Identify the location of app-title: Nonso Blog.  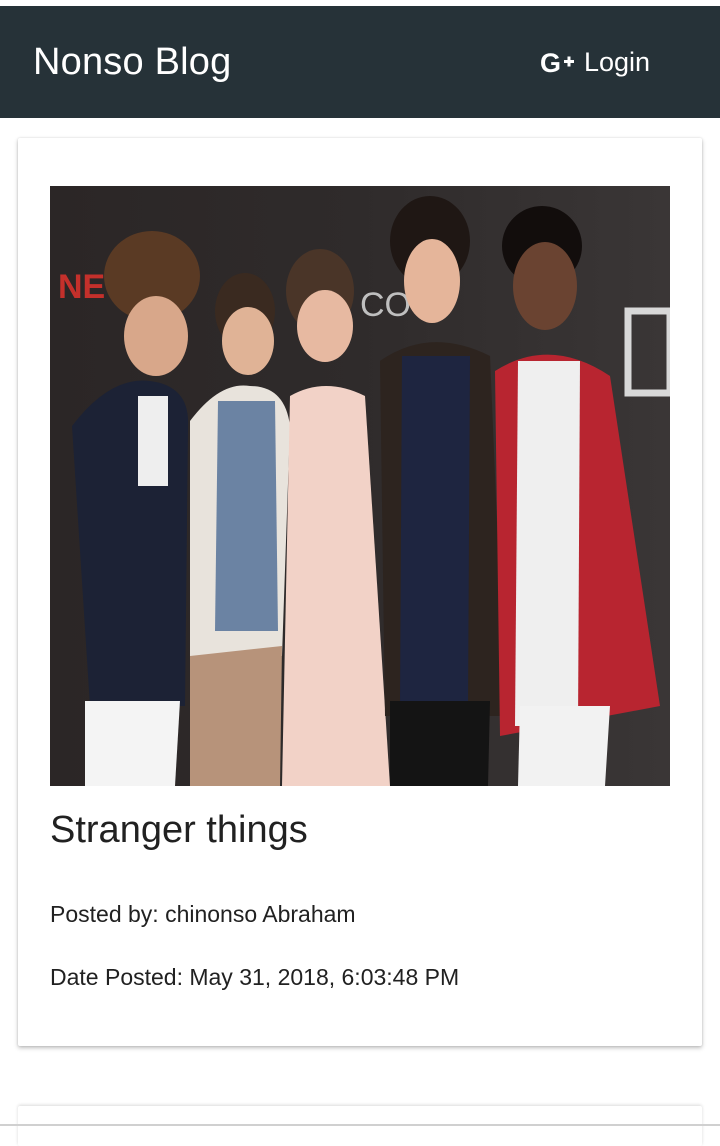
(132, 62).